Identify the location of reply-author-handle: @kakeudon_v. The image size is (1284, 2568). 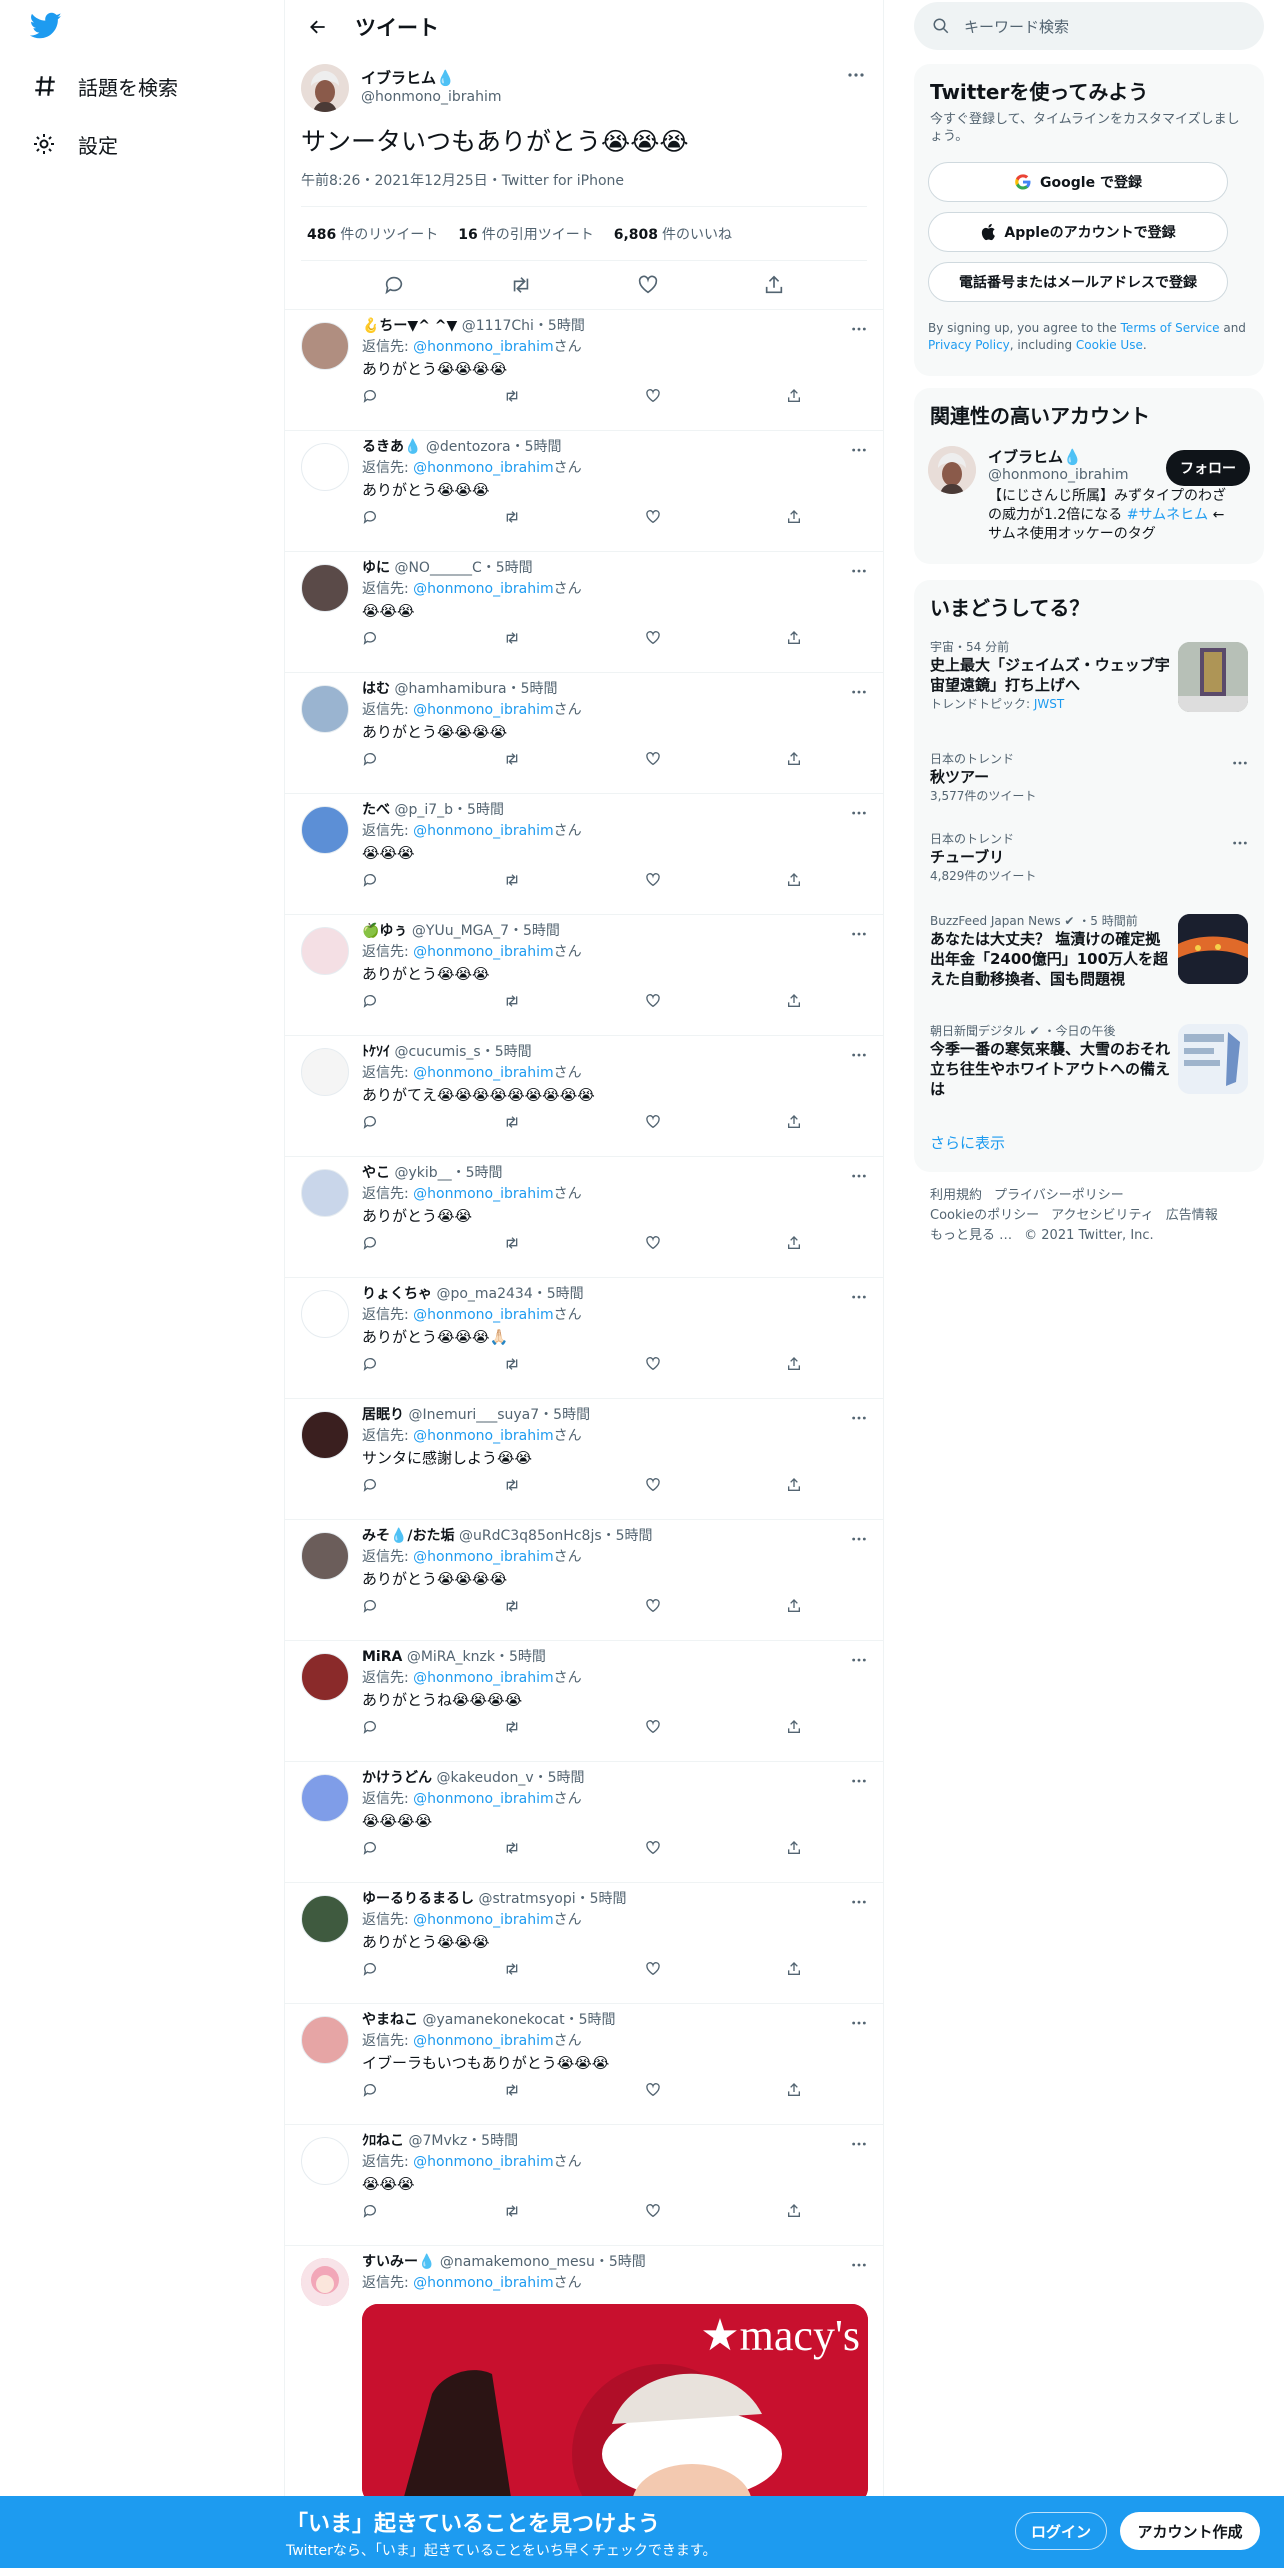
(484, 1778).